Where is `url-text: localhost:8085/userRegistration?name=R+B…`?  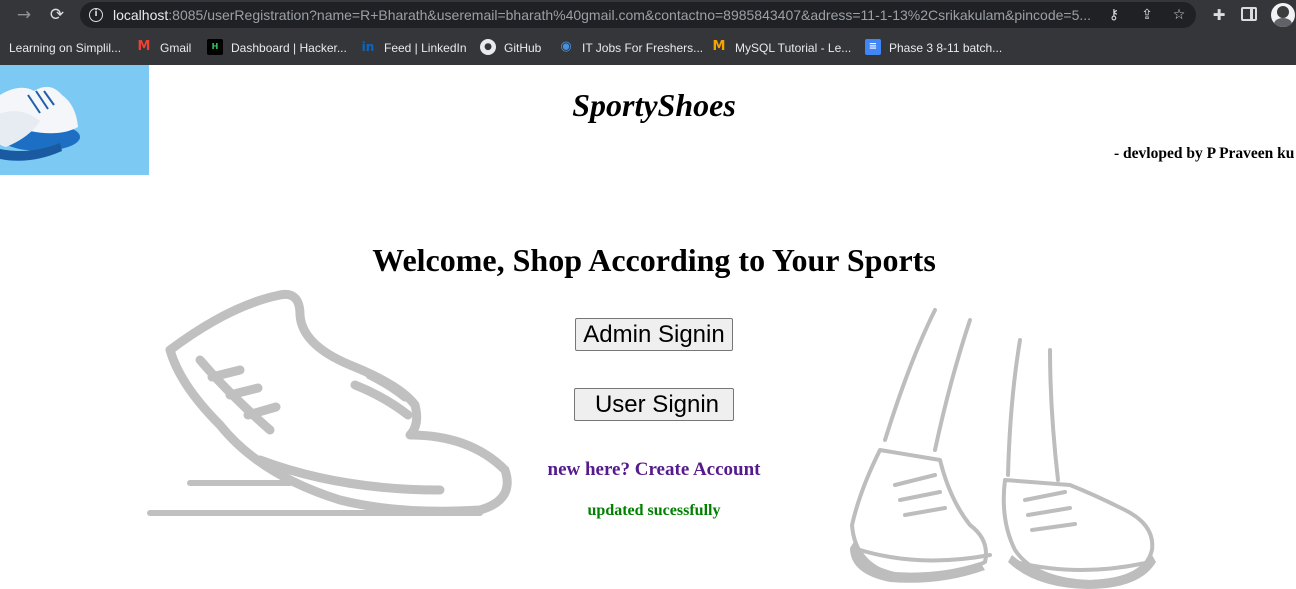
url-text: localhost:8085/userRegistration?name=R+B… is located at coordinates (604, 15).